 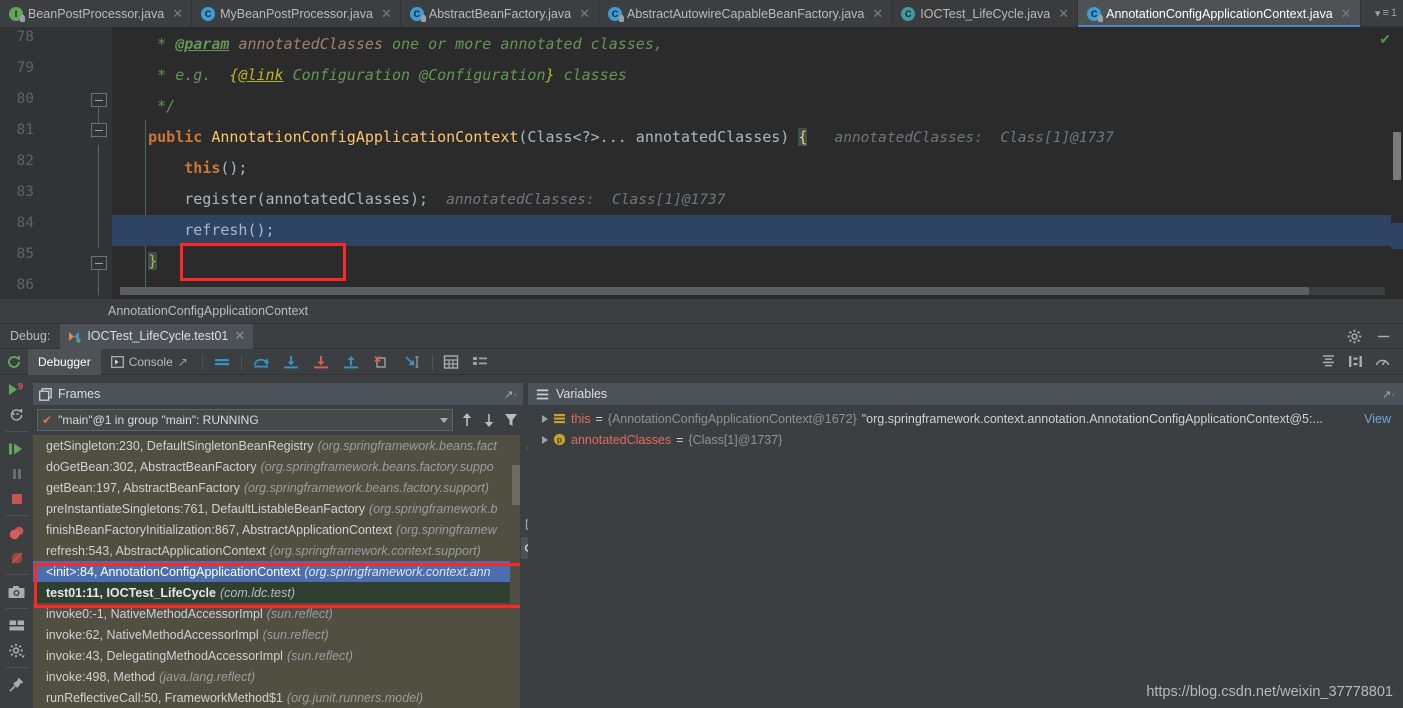 What do you see at coordinates (261, 362) in the screenshot?
I see `step-over-icon` at bounding box center [261, 362].